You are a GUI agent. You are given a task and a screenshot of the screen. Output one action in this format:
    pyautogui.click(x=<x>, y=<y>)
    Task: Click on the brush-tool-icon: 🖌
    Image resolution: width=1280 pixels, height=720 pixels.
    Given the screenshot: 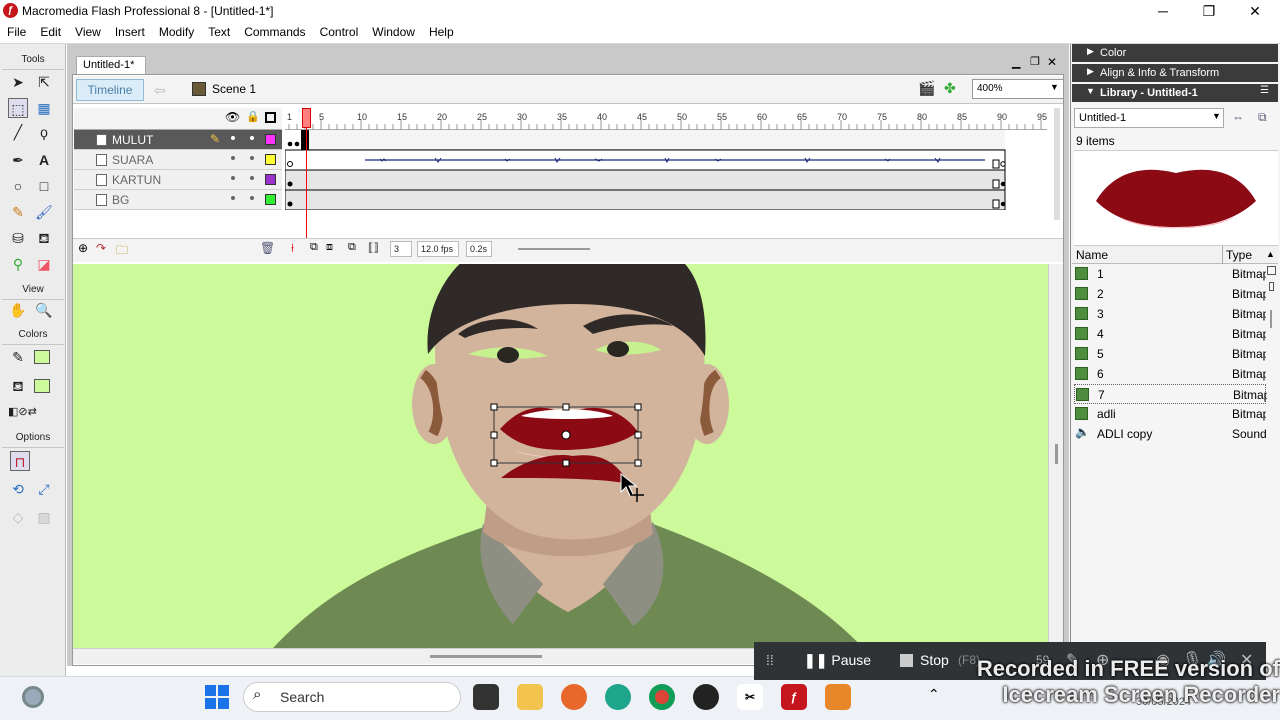 What is the action you would take?
    pyautogui.click(x=44, y=212)
    